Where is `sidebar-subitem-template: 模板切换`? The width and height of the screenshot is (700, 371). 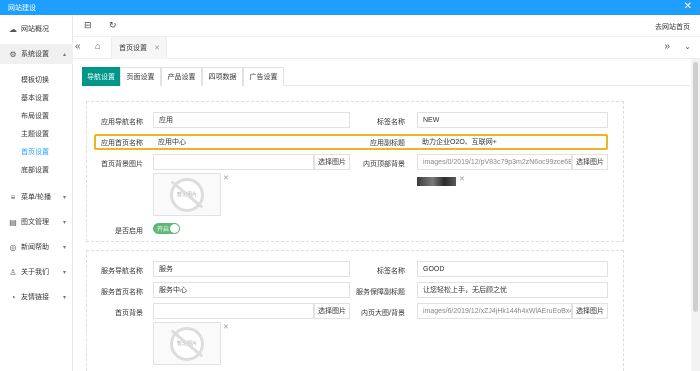
sidebar-subitem-template: 模板切换 is located at coordinates (36, 80).